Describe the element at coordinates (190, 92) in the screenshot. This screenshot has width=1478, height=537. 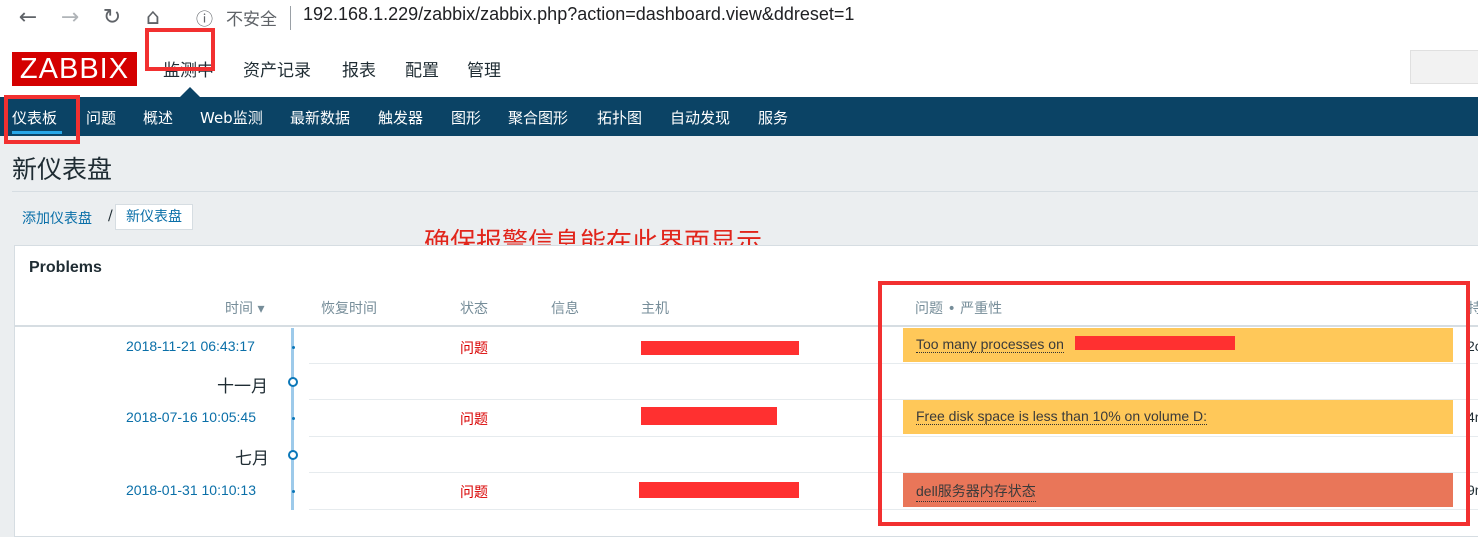
I see `active-menu-caret-icon` at that location.